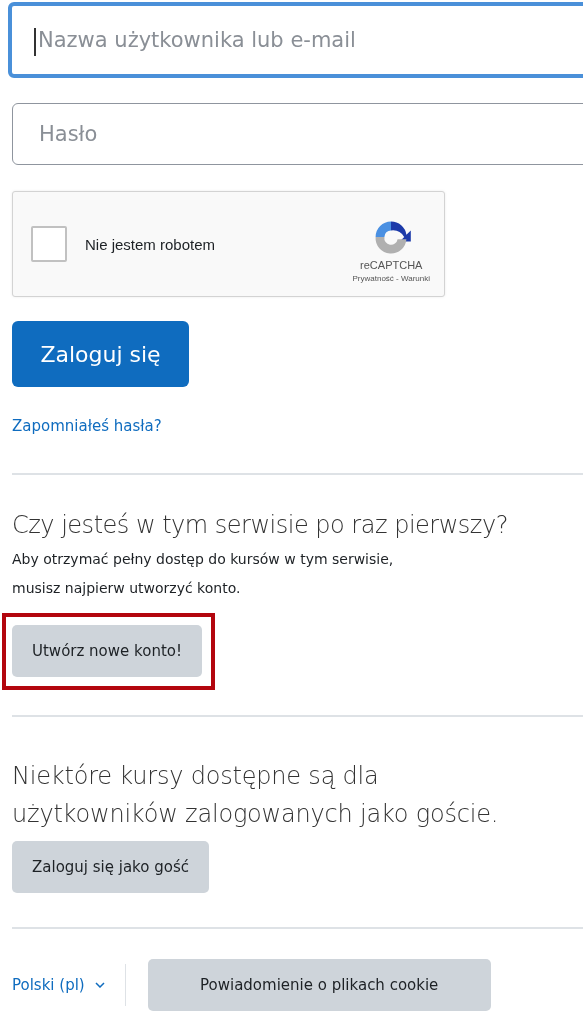 This screenshot has width=583, height=1021. What do you see at coordinates (391, 278) in the screenshot?
I see `recaptcha-links: Prywatność - Warunki` at bounding box center [391, 278].